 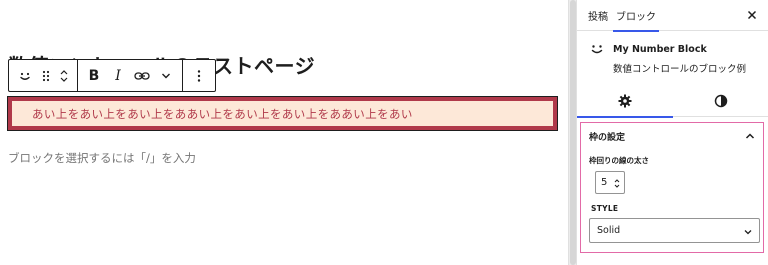 I want to click on number-block: あい上をあい上をあい上をああい上をあい上をあい上をああい上をあい, so click(x=282, y=113).